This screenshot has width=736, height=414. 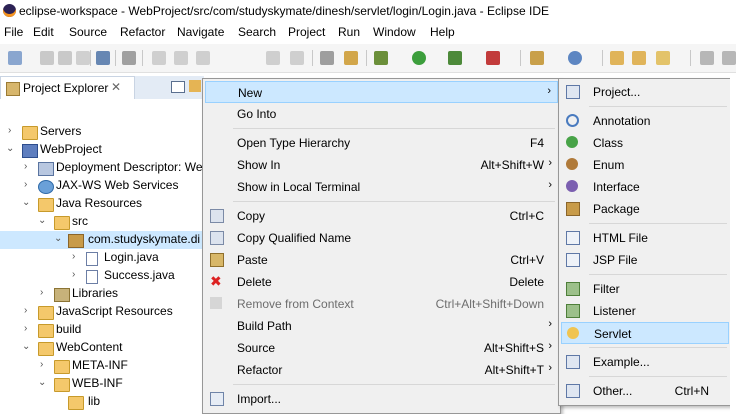 What do you see at coordinates (381, 348) in the screenshot?
I see `menu-item-source: Source Alt+Shift+S ›` at bounding box center [381, 348].